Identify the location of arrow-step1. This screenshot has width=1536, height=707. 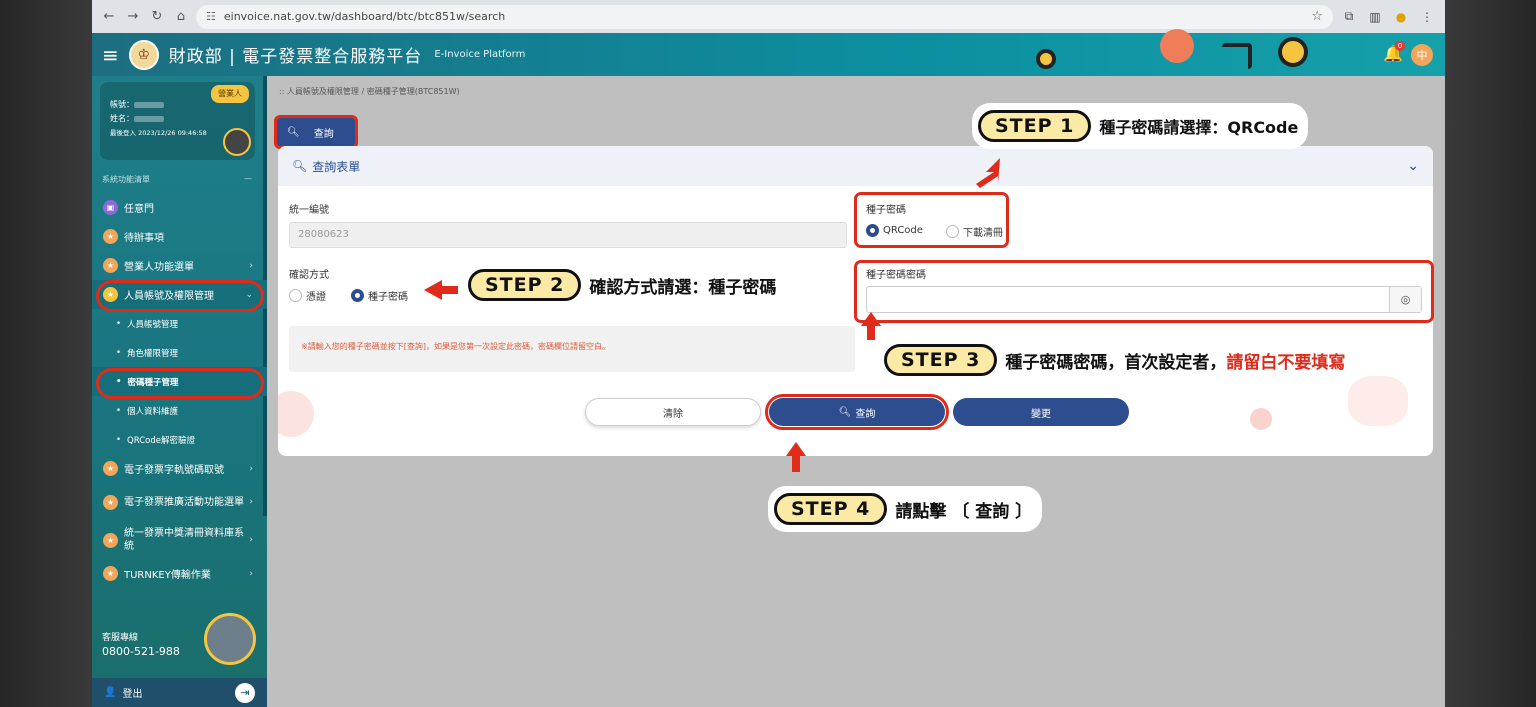
(988, 173).